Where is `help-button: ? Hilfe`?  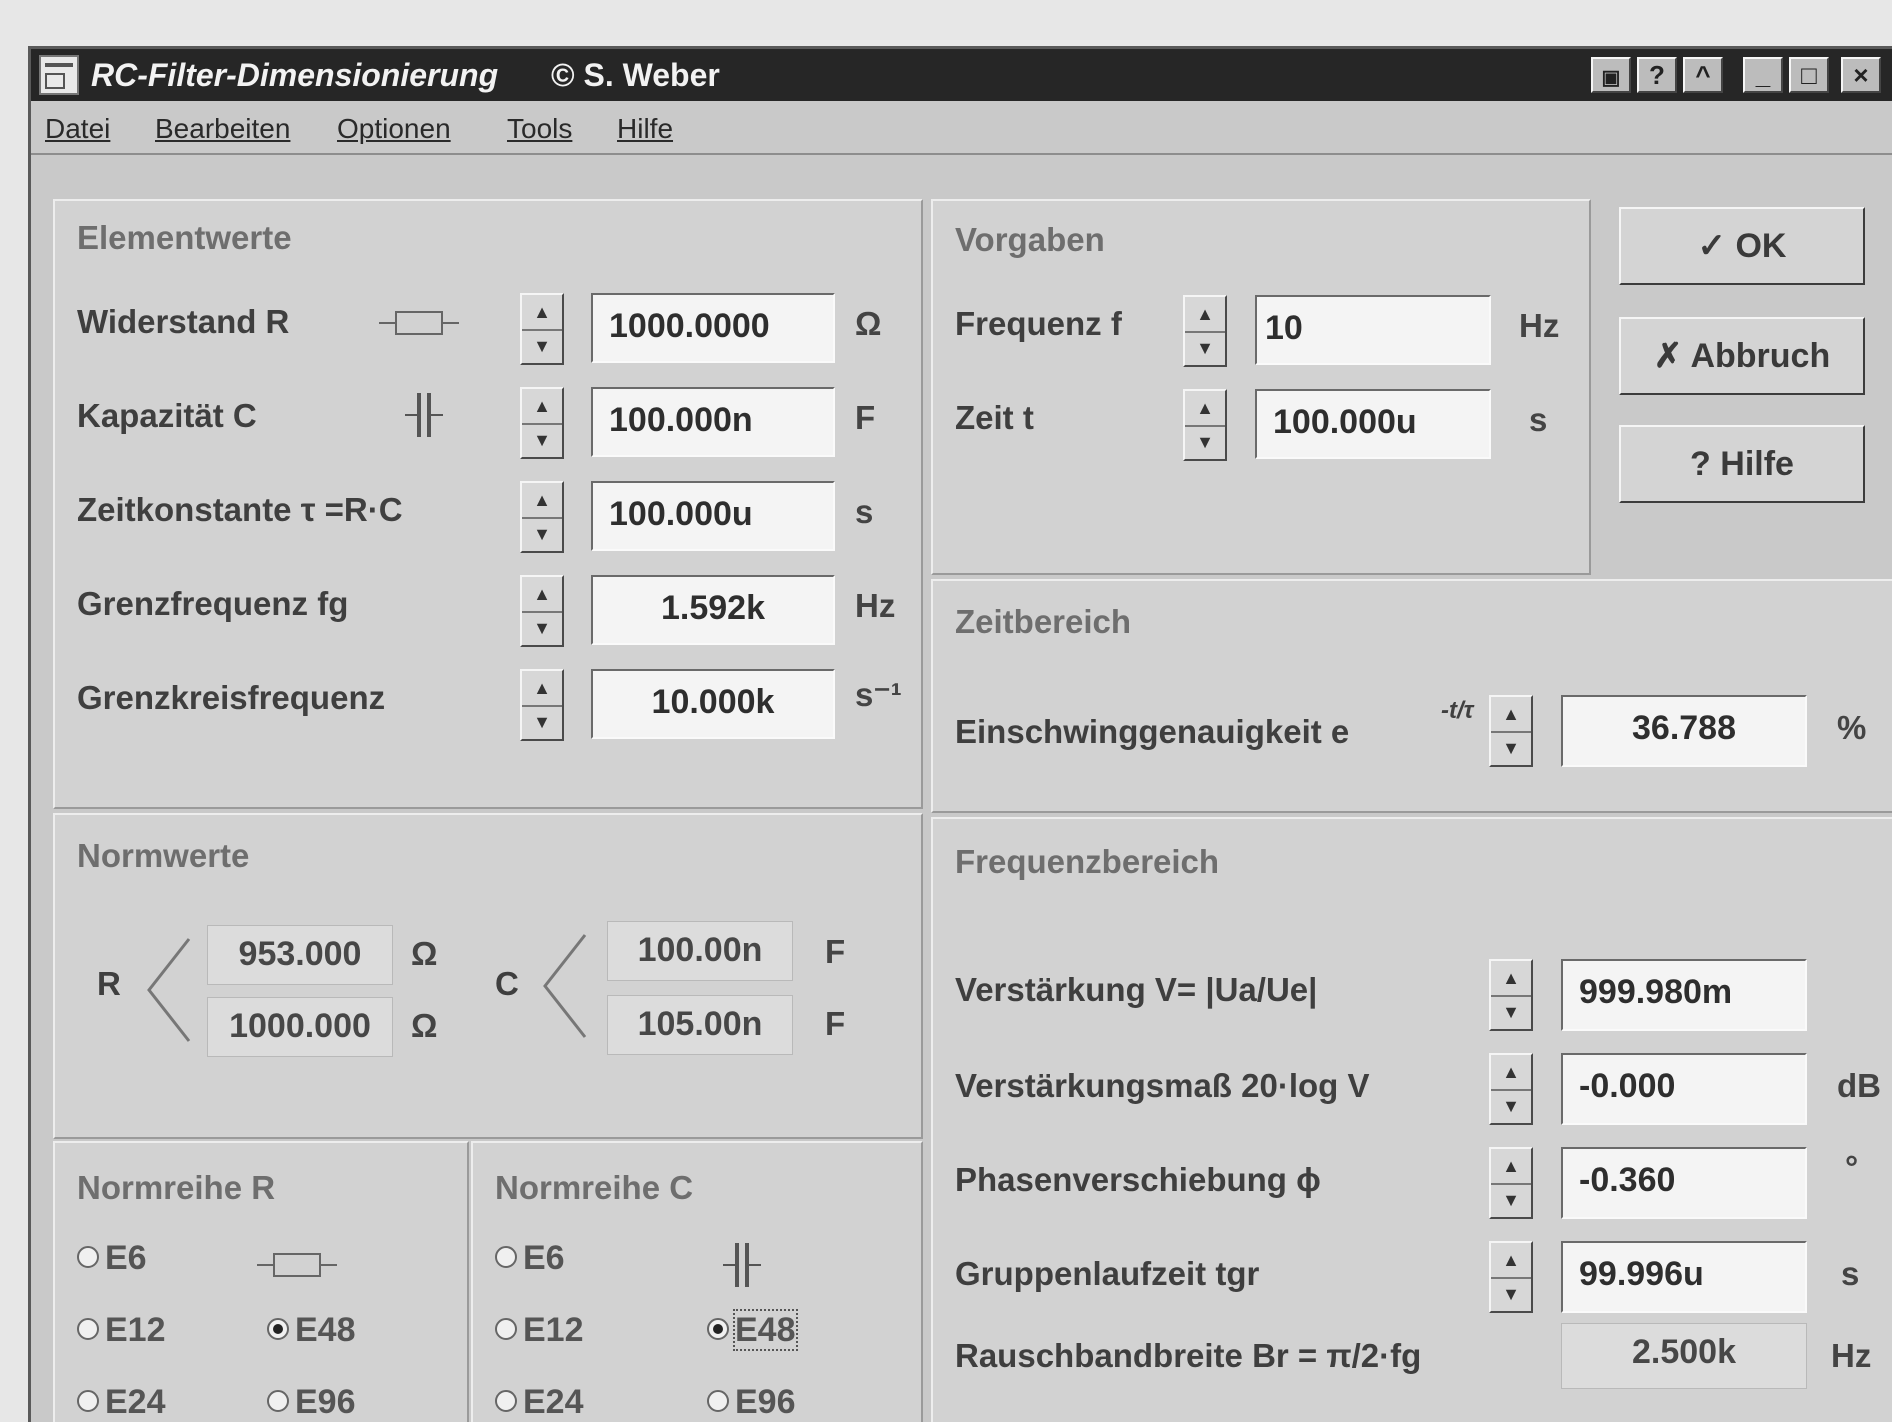 help-button: ? Hilfe is located at coordinates (1742, 464).